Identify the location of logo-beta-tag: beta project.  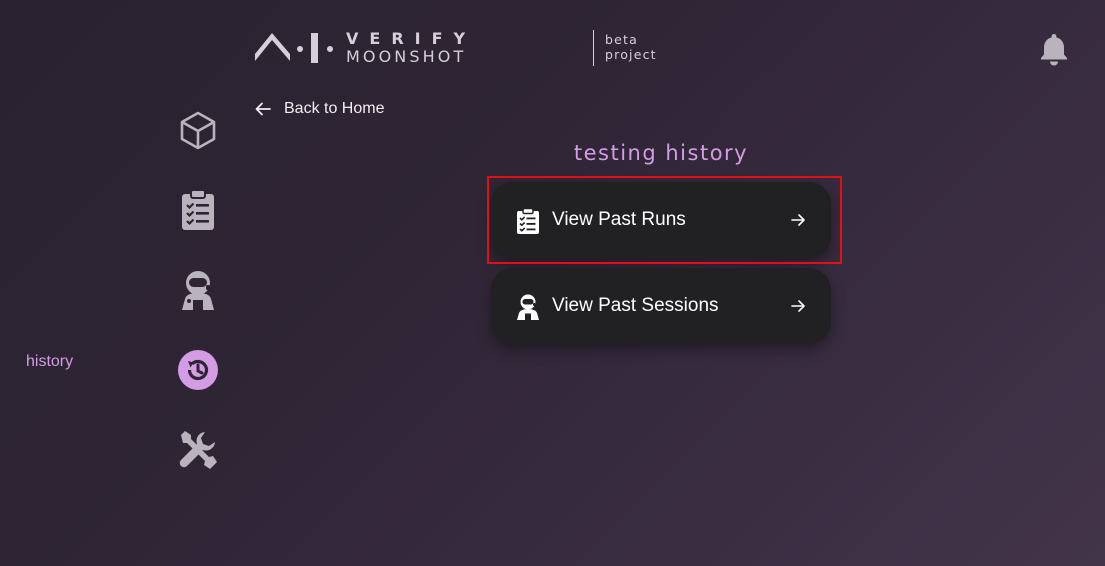
(631, 47).